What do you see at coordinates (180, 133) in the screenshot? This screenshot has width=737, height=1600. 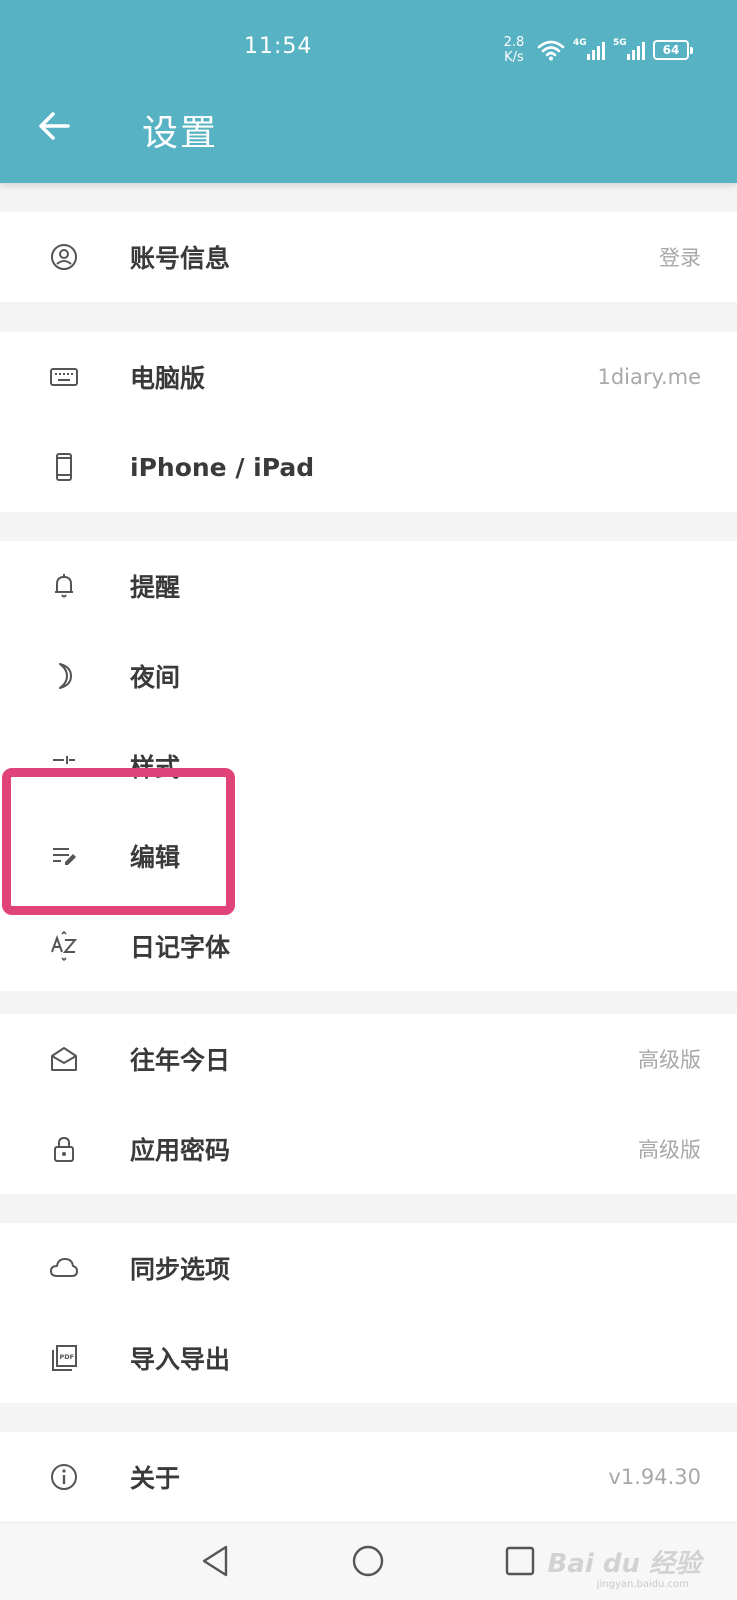 I see `page-title: 设置` at bounding box center [180, 133].